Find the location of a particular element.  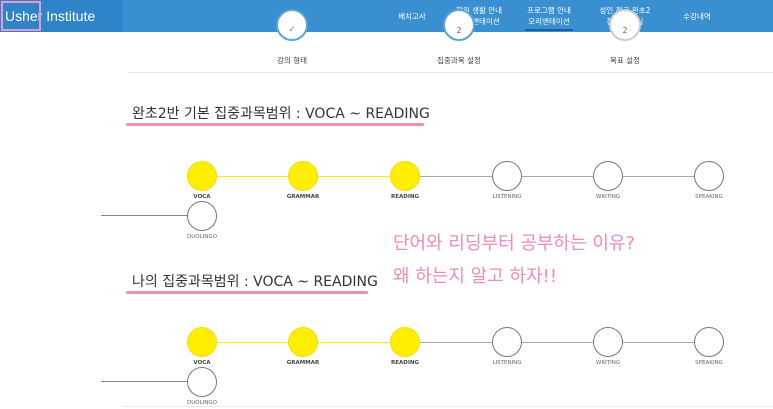

nav-active-indicator is located at coordinates (549, 30).